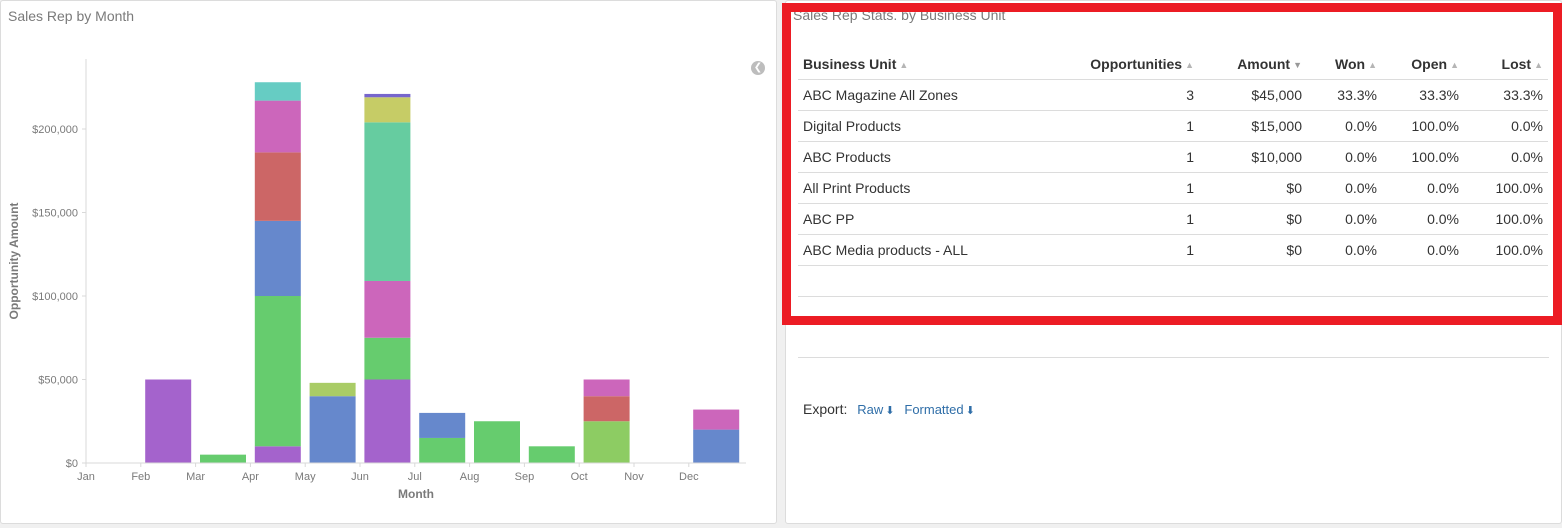  I want to click on column-header-opportunities: Opportunities ▲, so click(1119, 64).